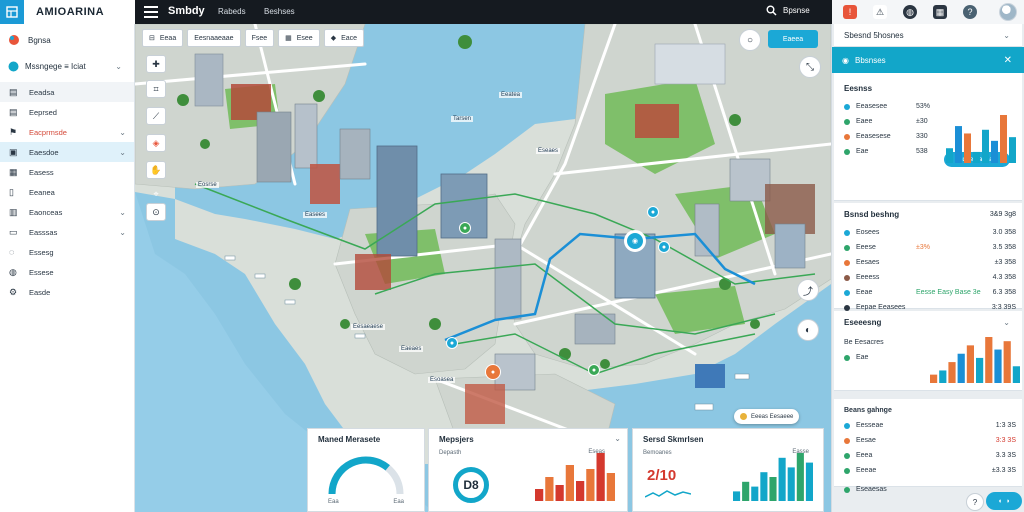 The width and height of the screenshot is (1024, 512). What do you see at coordinates (279, 11) in the screenshot?
I see `top-link-2: Beshses` at bounding box center [279, 11].